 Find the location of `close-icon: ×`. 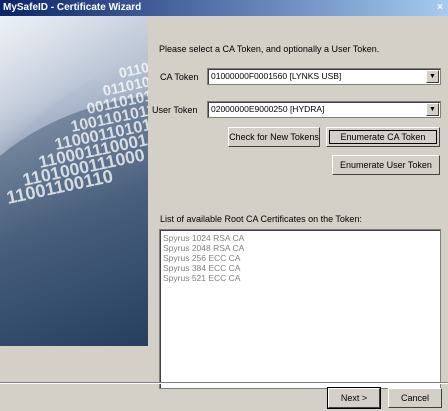

close-icon: × is located at coordinates (440, 7).